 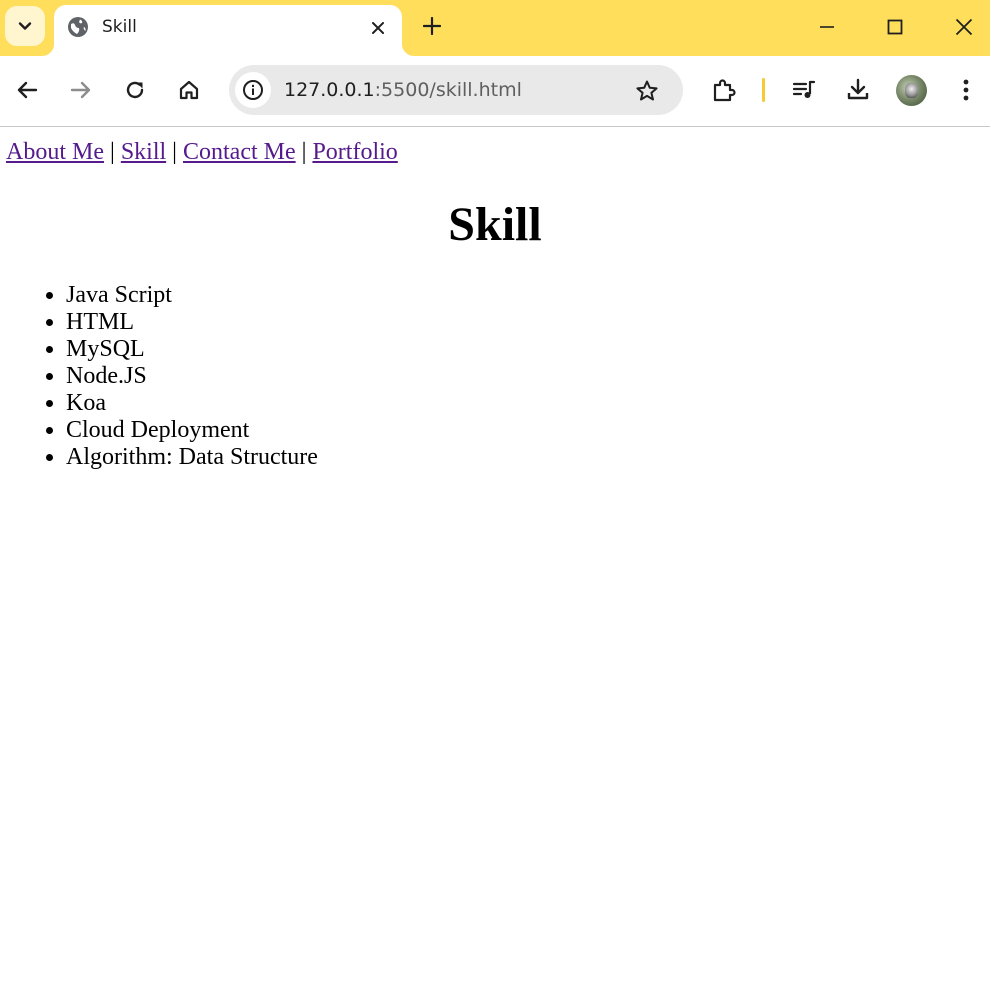 I want to click on bookmark-star-icon, so click(x=647, y=91).